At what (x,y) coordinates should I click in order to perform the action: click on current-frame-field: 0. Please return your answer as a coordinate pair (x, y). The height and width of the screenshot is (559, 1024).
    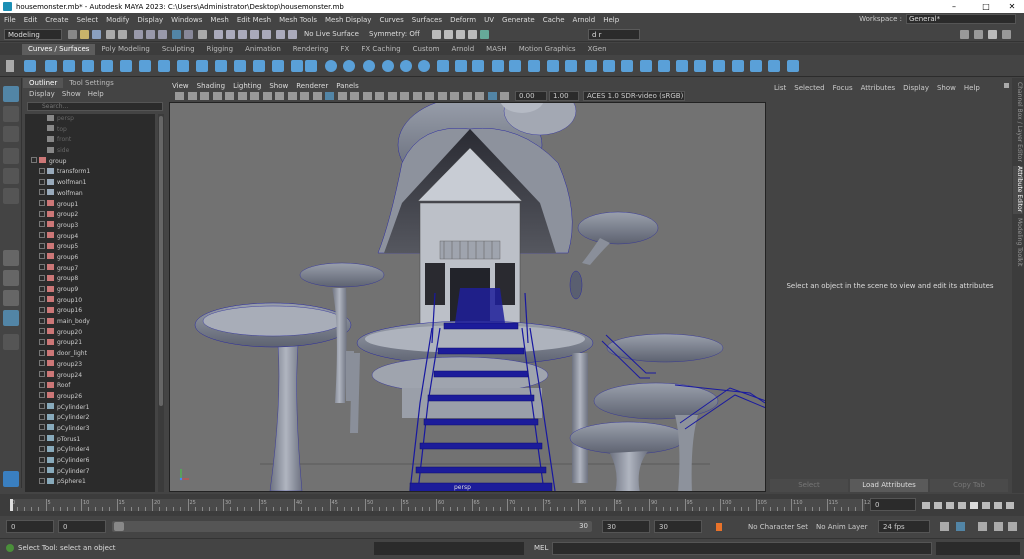
    Looking at the image, I should click on (893, 504).